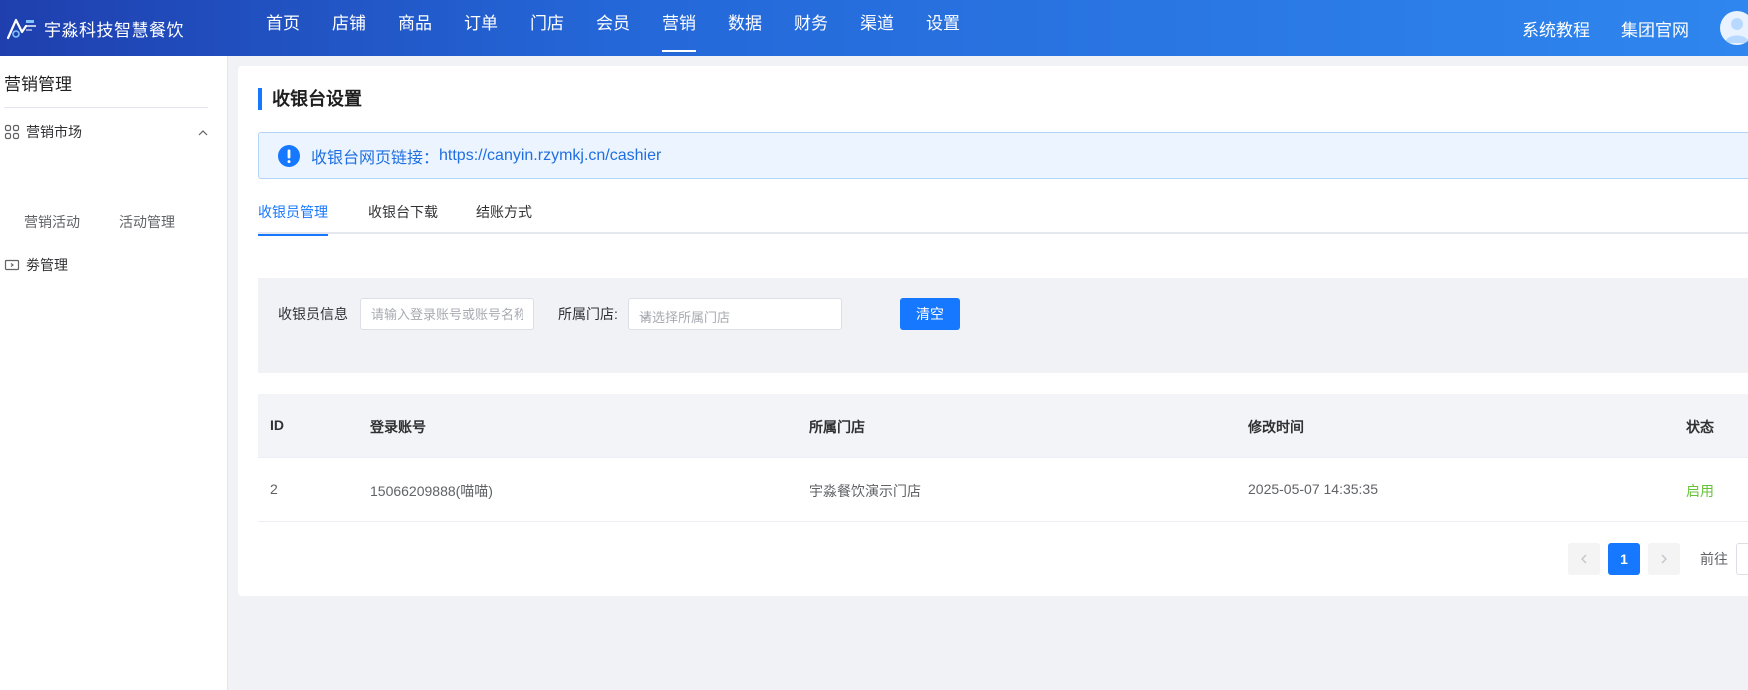 The image size is (1748, 690). Describe the element at coordinates (1624, 559) in the screenshot. I see `page-number: 1` at that location.